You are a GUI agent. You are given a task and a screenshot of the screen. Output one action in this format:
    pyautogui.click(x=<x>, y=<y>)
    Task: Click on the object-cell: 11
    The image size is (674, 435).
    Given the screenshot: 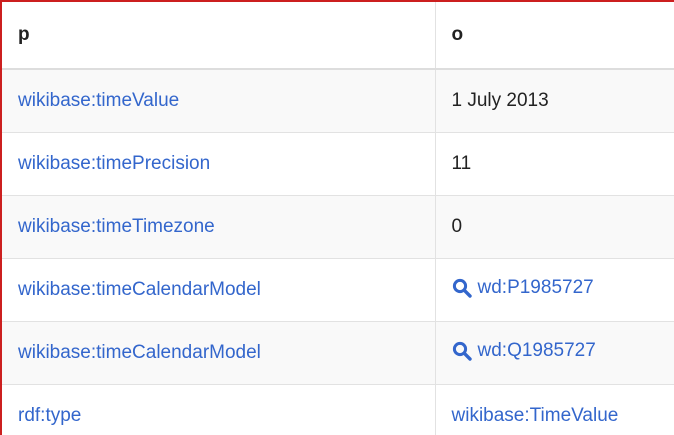 What is the action you would take?
    pyautogui.click(x=554, y=164)
    